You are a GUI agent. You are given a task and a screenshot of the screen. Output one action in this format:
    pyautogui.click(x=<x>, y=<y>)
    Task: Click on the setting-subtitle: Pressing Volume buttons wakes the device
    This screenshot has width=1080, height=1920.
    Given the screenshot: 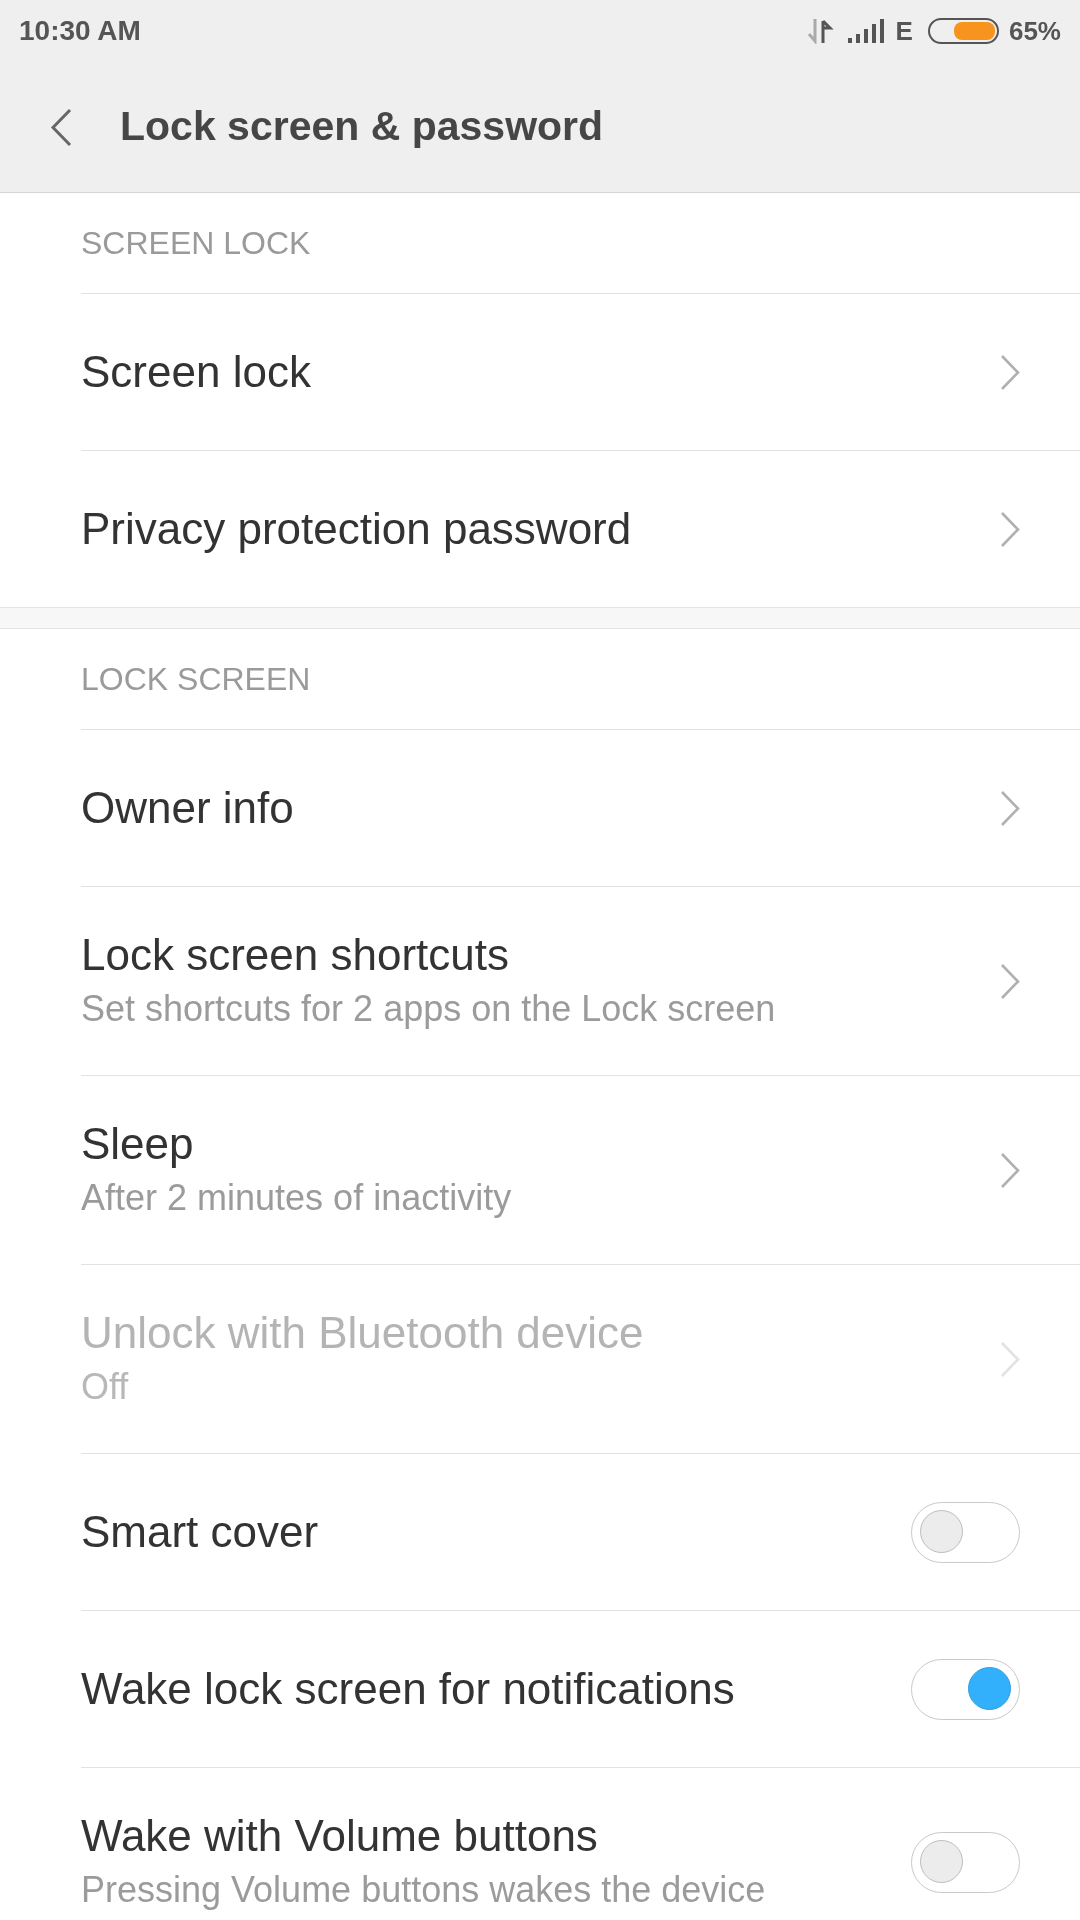 What is the action you would take?
    pyautogui.click(x=424, y=1890)
    